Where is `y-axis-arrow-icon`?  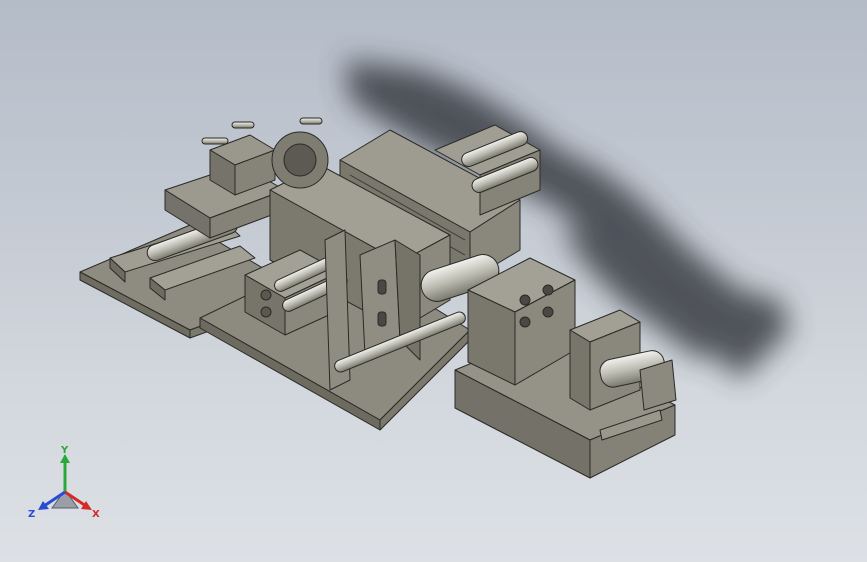
y-axis-arrow-icon is located at coordinates (65, 473).